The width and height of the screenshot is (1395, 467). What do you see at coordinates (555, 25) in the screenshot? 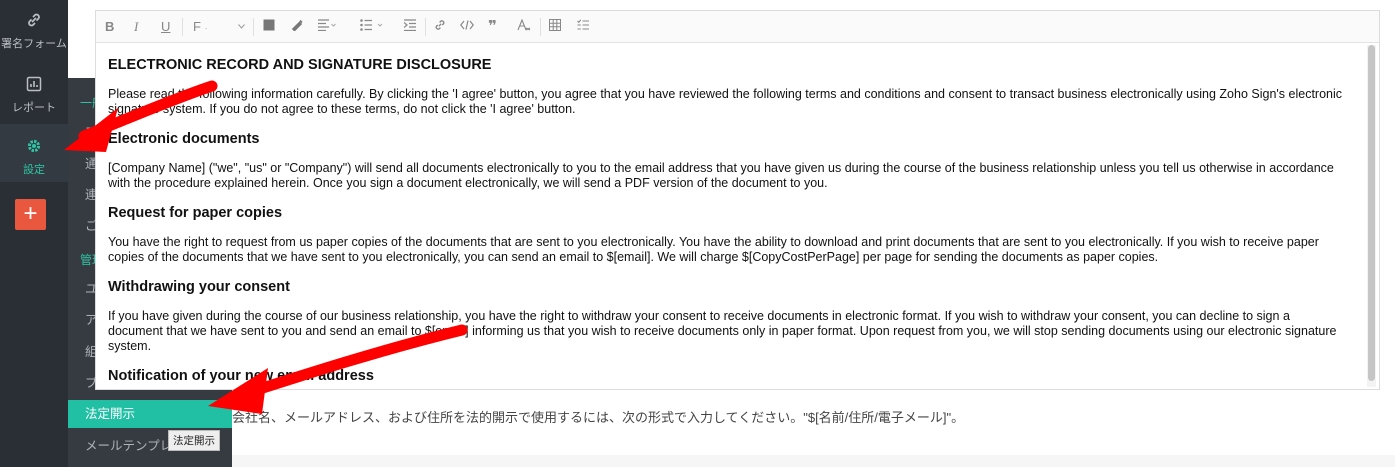
I see `table-icon` at bounding box center [555, 25].